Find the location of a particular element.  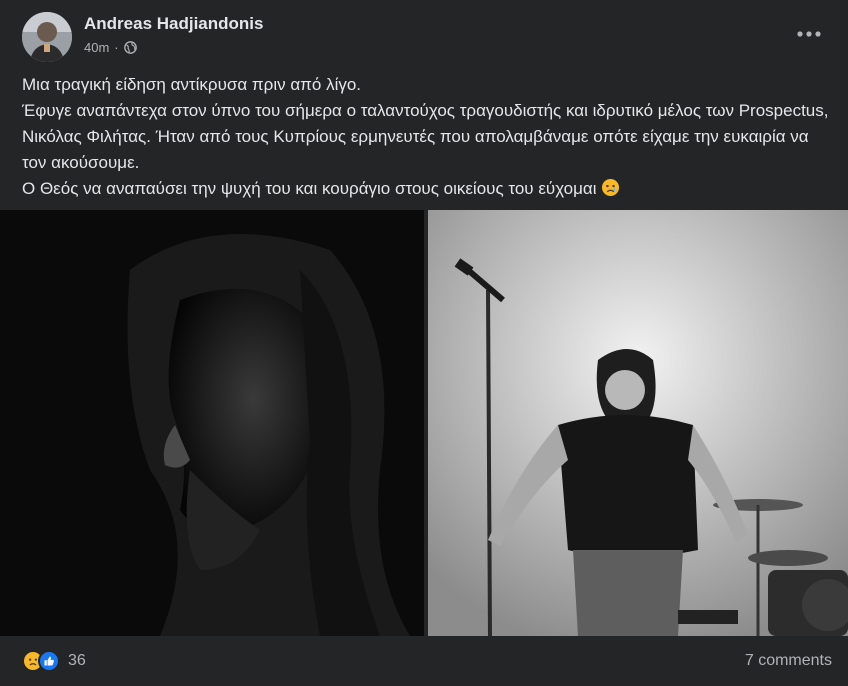

author-name: Andreas Hadjiandonis is located at coordinates (173, 24).